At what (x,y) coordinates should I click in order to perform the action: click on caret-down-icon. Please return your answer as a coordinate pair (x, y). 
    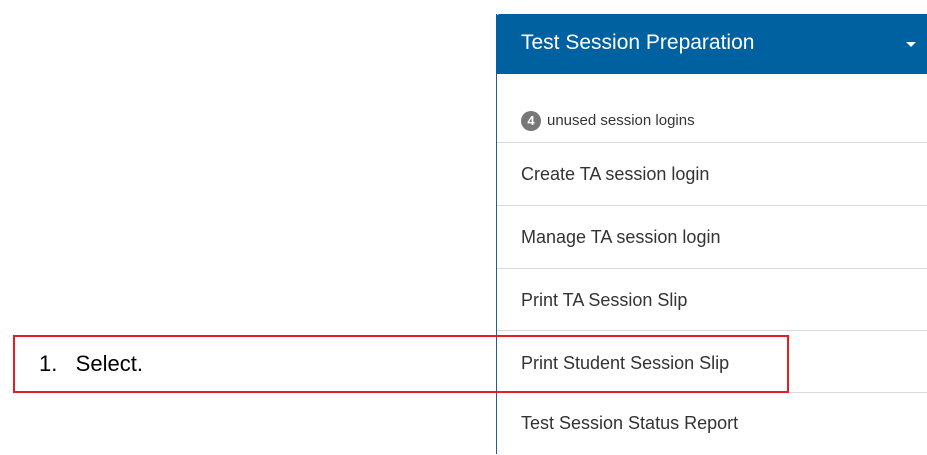
    Looking at the image, I should click on (911, 44).